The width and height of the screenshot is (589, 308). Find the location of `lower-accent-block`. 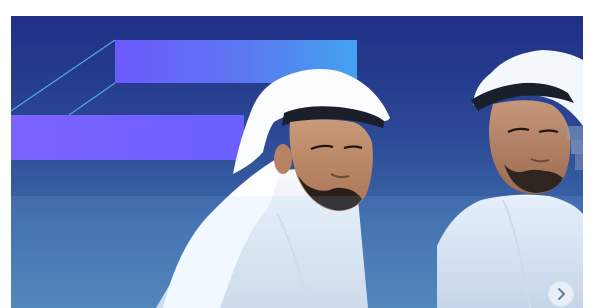

lower-accent-block is located at coordinates (127, 137).